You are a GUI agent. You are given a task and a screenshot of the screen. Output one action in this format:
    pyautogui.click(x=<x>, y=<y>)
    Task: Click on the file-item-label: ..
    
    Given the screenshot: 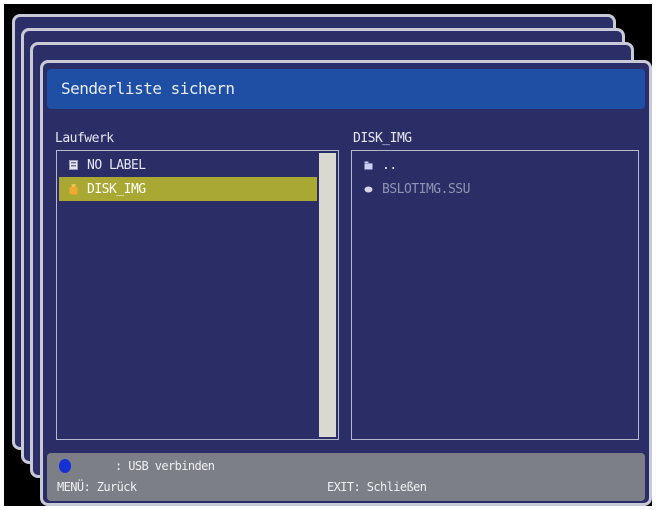 What is the action you would take?
    pyautogui.click(x=389, y=165)
    